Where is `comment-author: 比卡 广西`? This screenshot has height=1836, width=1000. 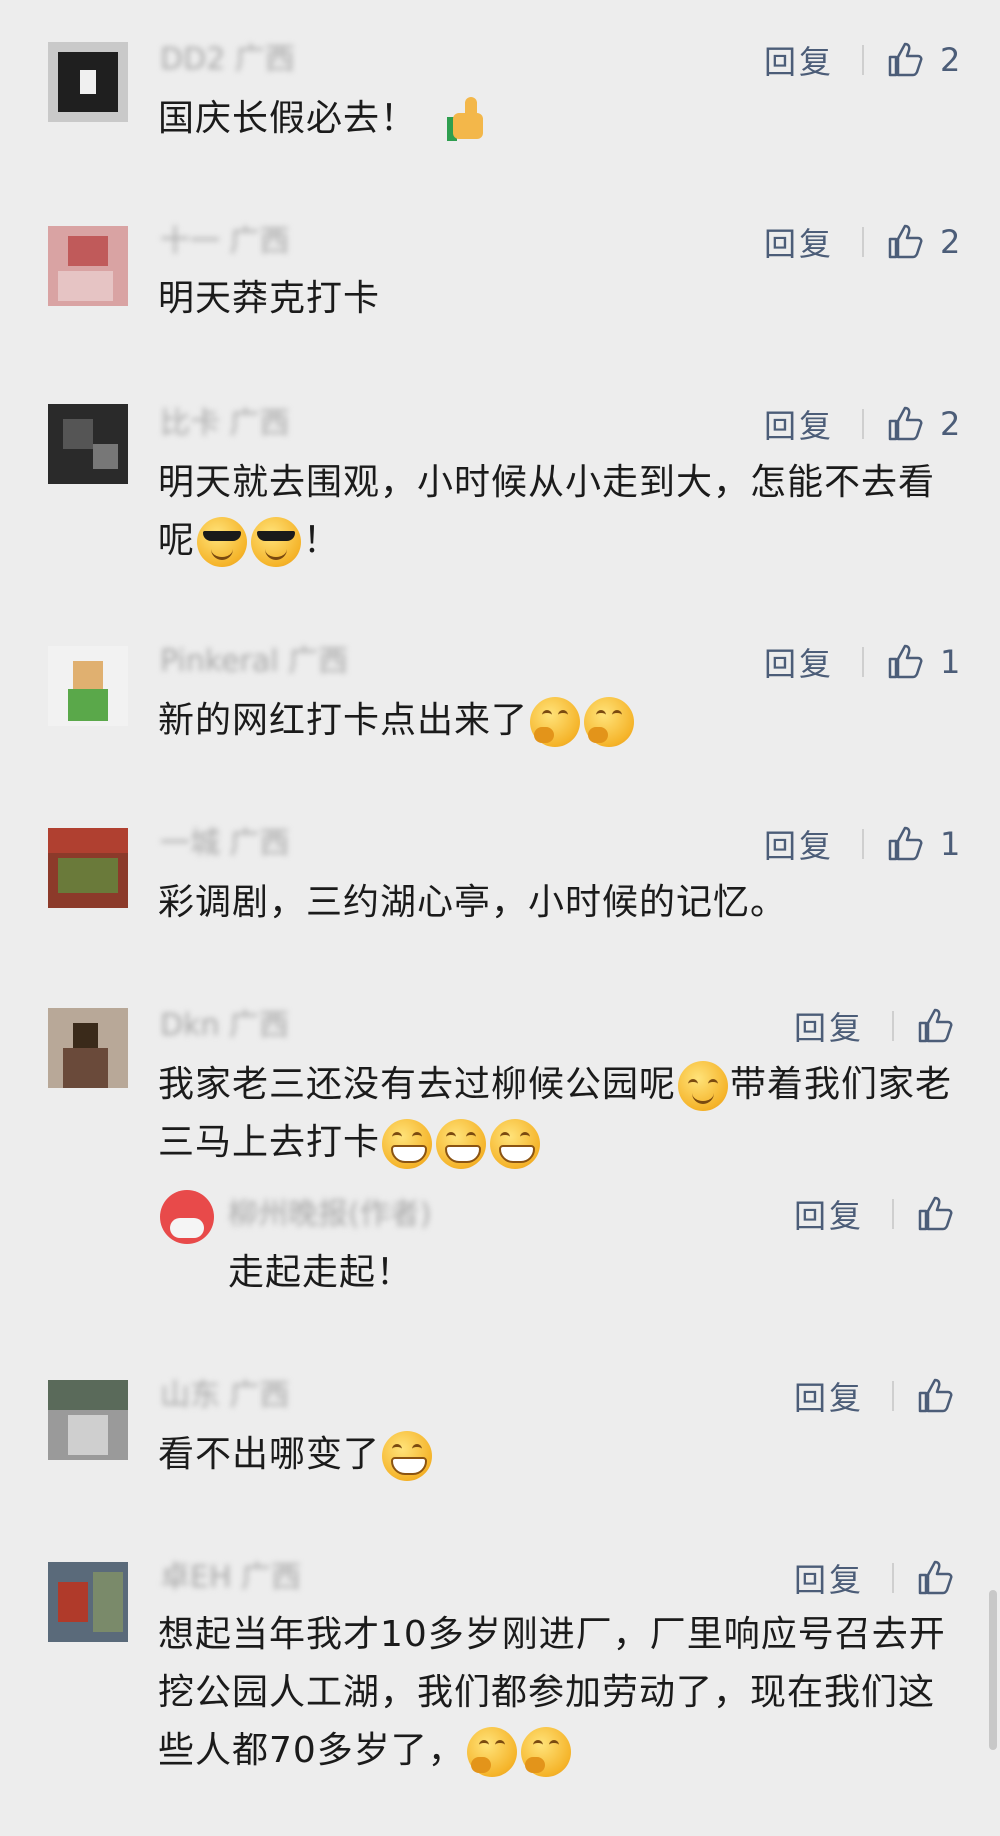 comment-author: 比卡 广西 is located at coordinates (280, 424).